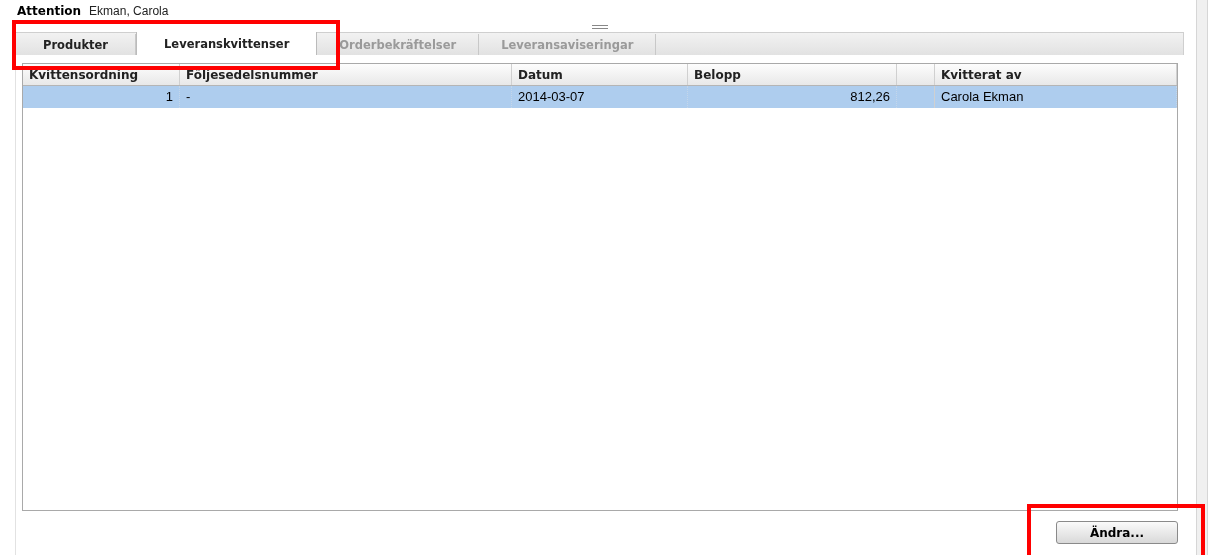  I want to click on grip-icon, so click(599, 27).